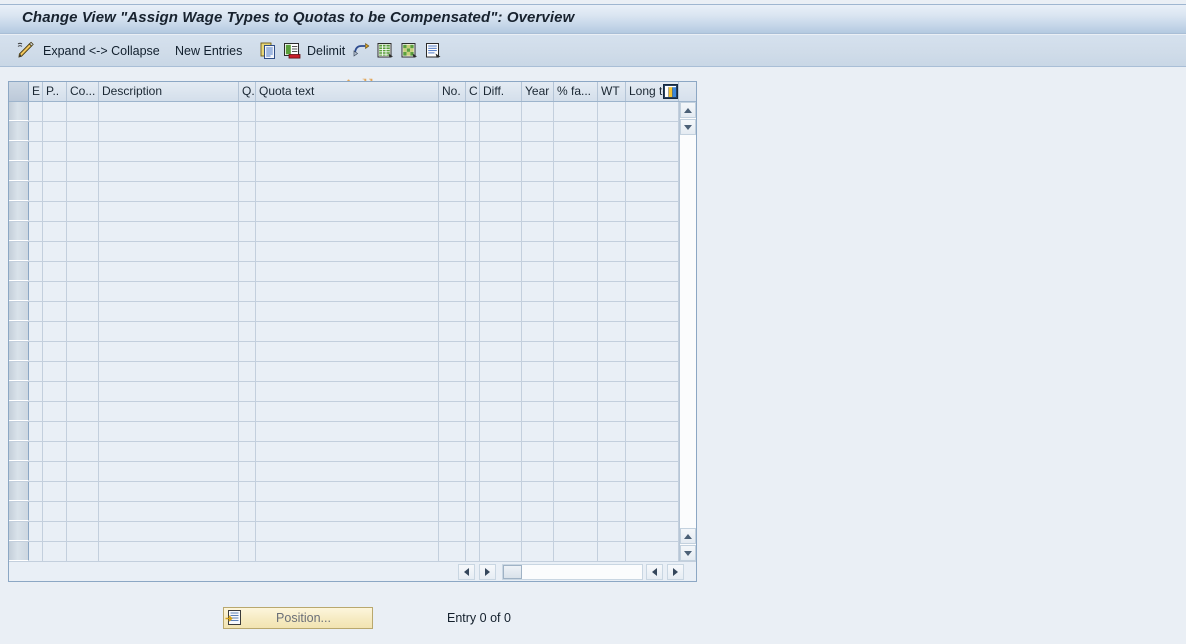 The width and height of the screenshot is (1186, 644). I want to click on grid-header-cell-sel, so click(19, 91).